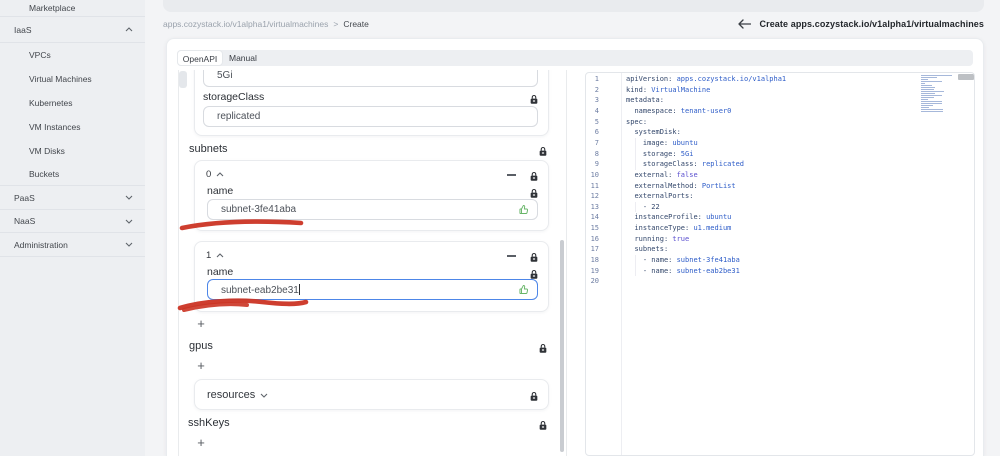 The image size is (1000, 456). I want to click on code-line: 11 externalMethod: PortList, so click(780, 186).